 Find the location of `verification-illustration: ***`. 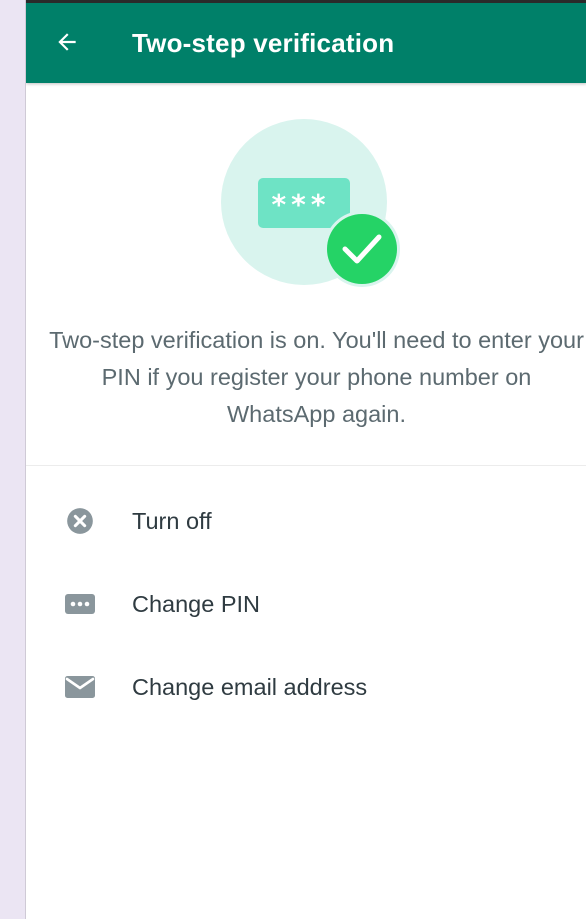

verification-illustration: *** is located at coordinates (311, 203).